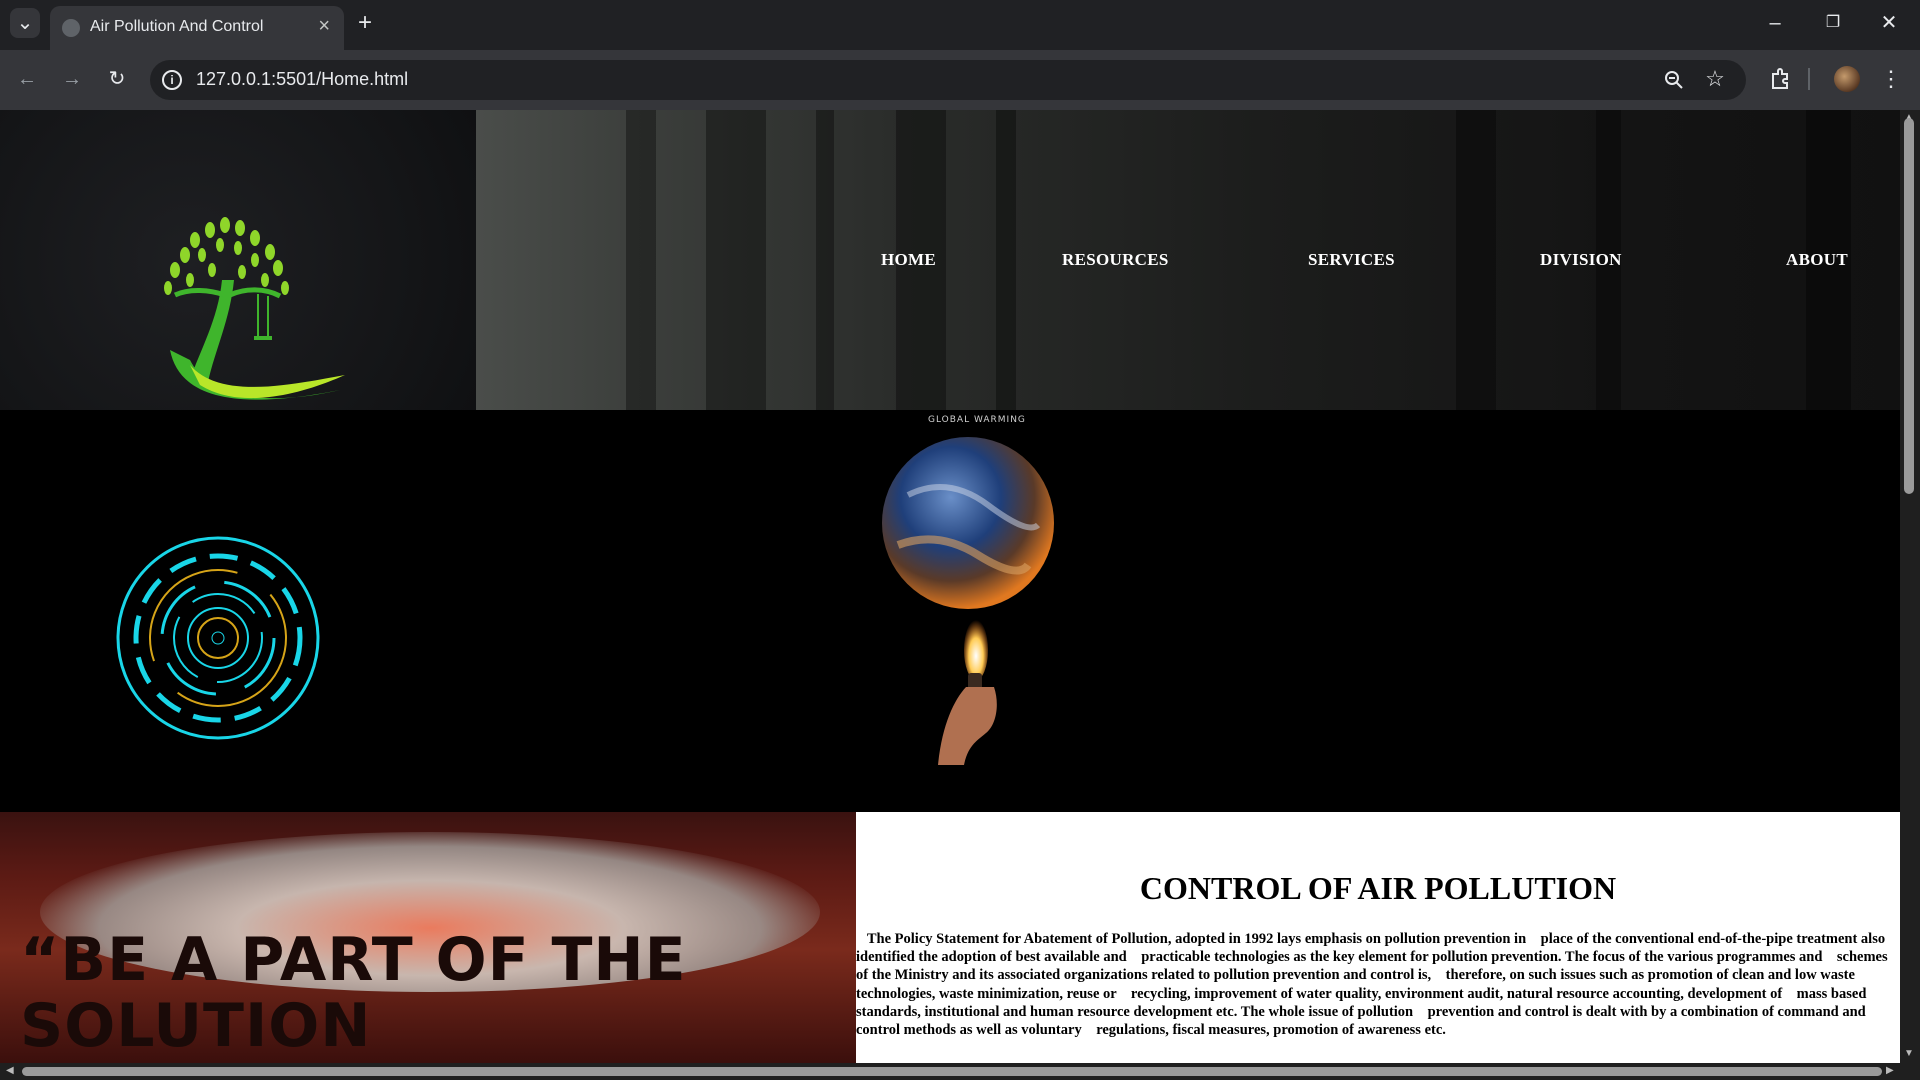 The width and height of the screenshot is (1920, 1080). Describe the element at coordinates (952, 1071) in the screenshot. I see `horizontal-scroll-thumb` at that location.